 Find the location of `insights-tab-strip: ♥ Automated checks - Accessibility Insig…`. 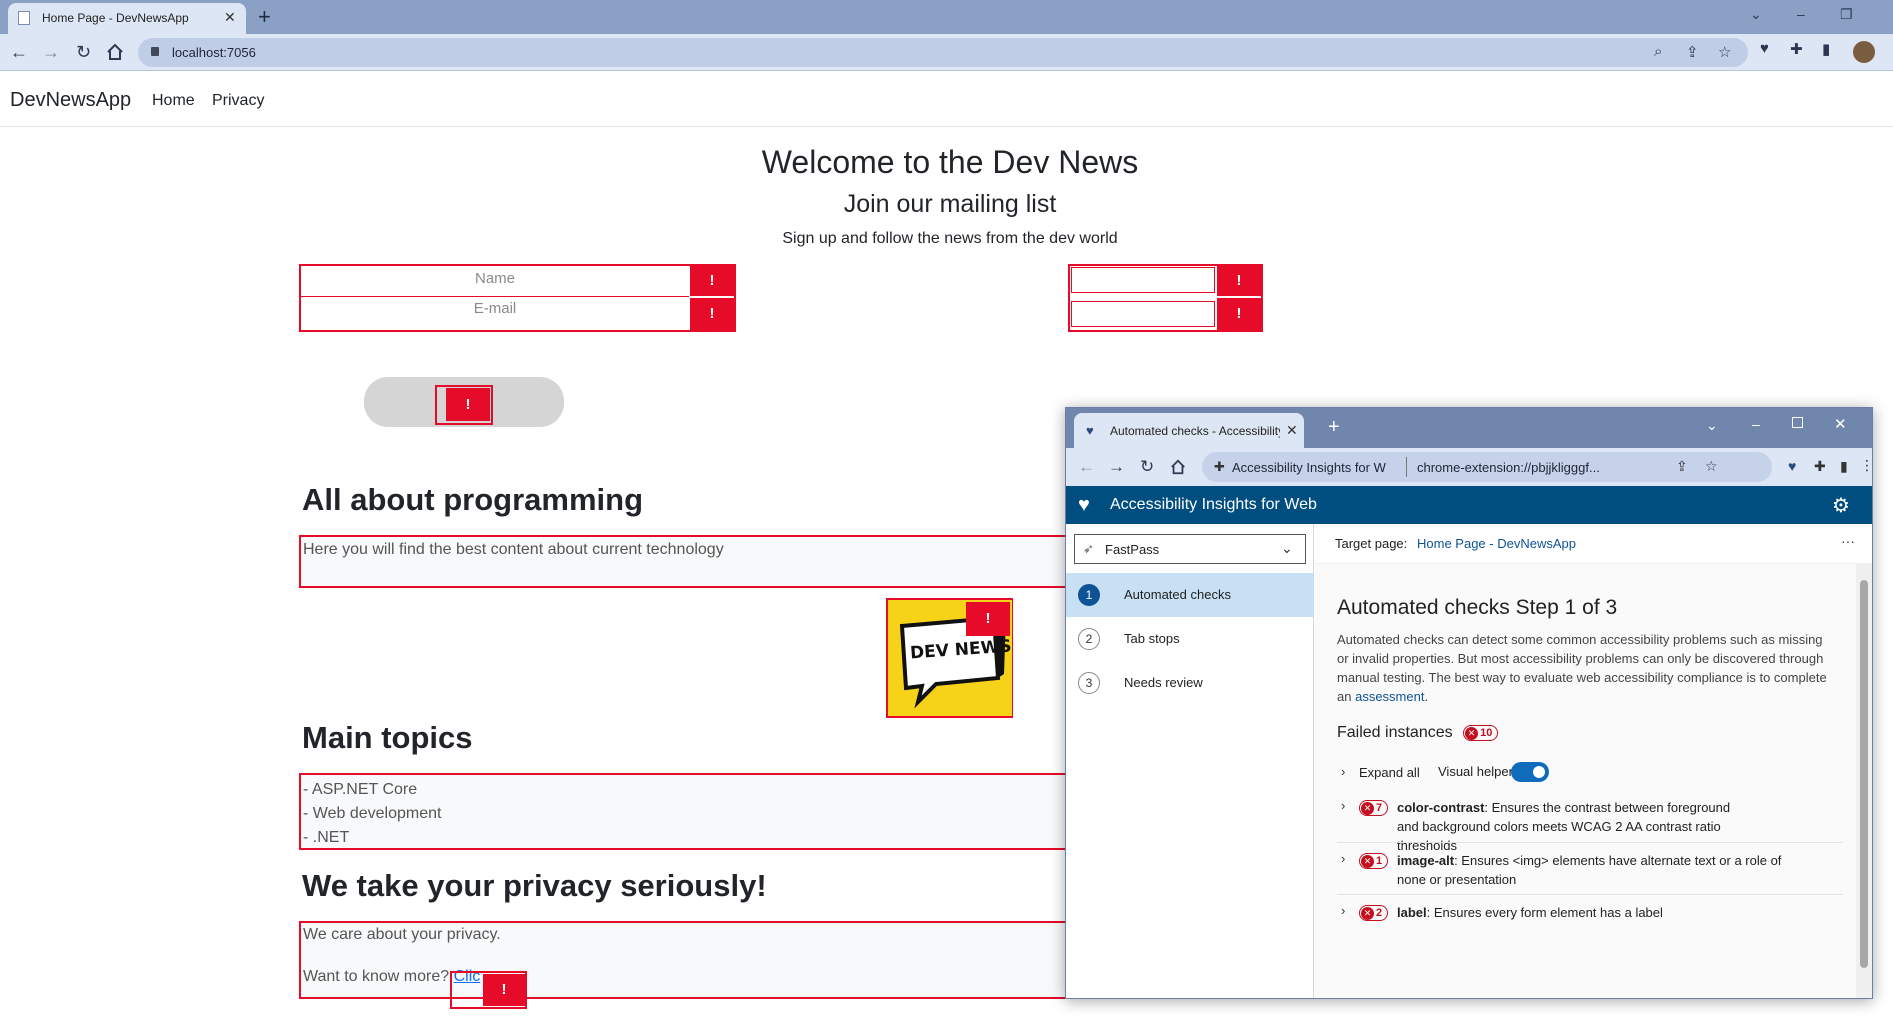

insights-tab-strip: ♥ Automated checks - Accessibility Insig… is located at coordinates (1469, 428).